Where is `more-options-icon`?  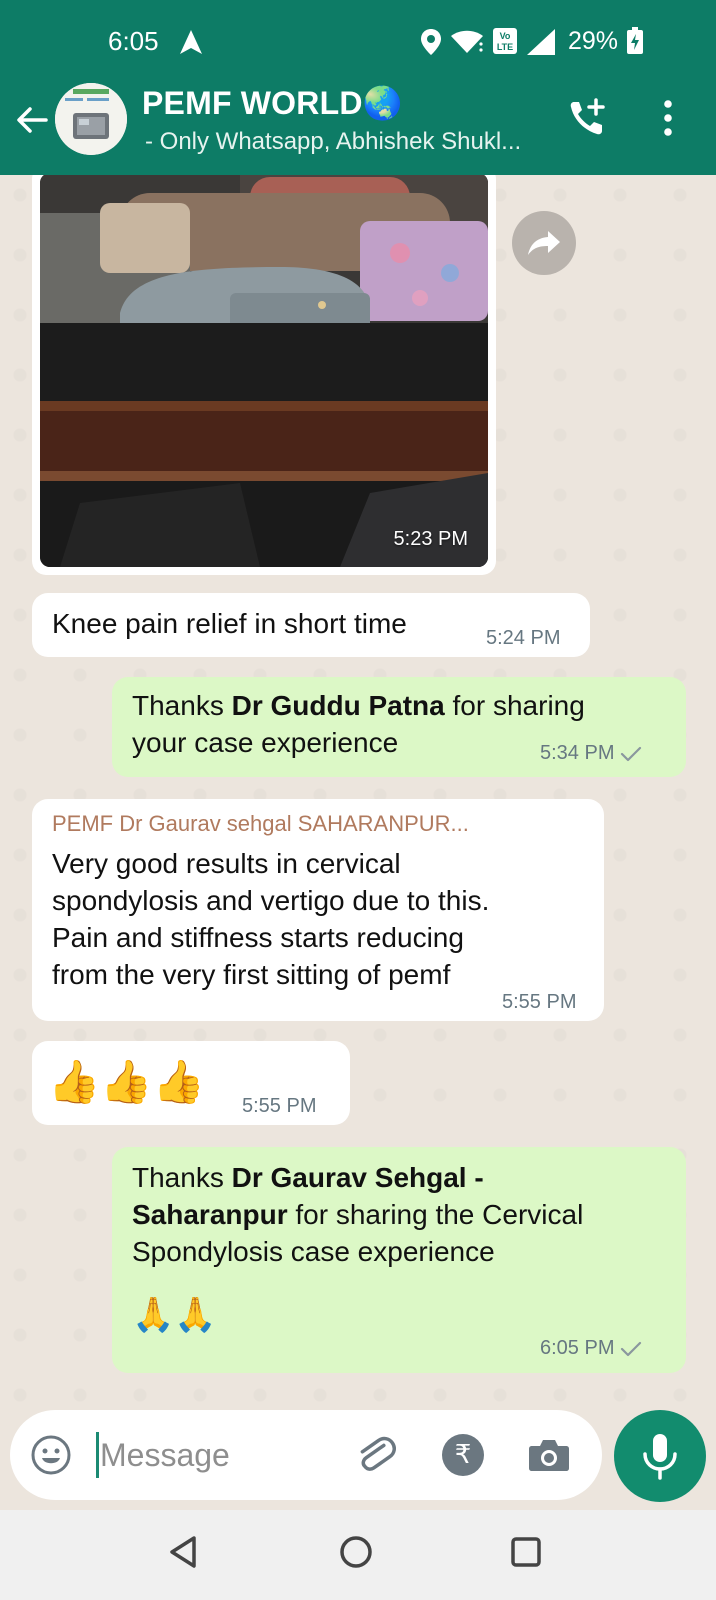
more-options-icon is located at coordinates (668, 118).